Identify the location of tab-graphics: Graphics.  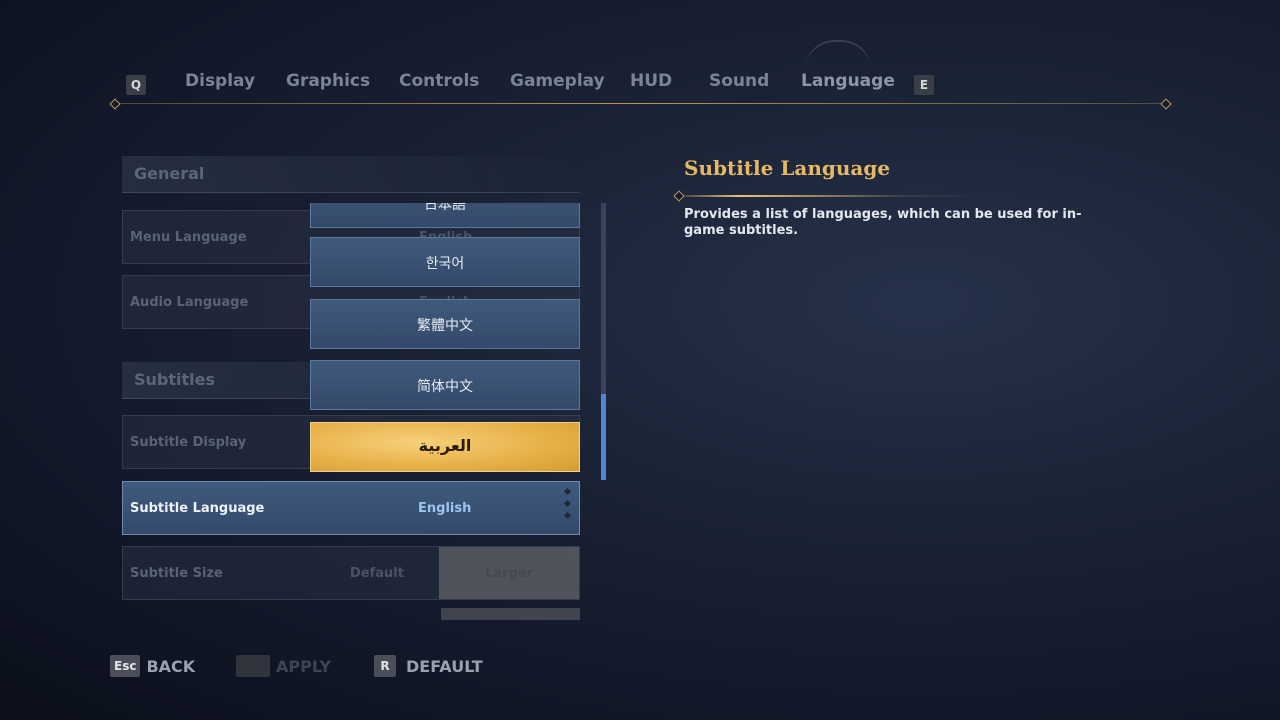
(328, 81).